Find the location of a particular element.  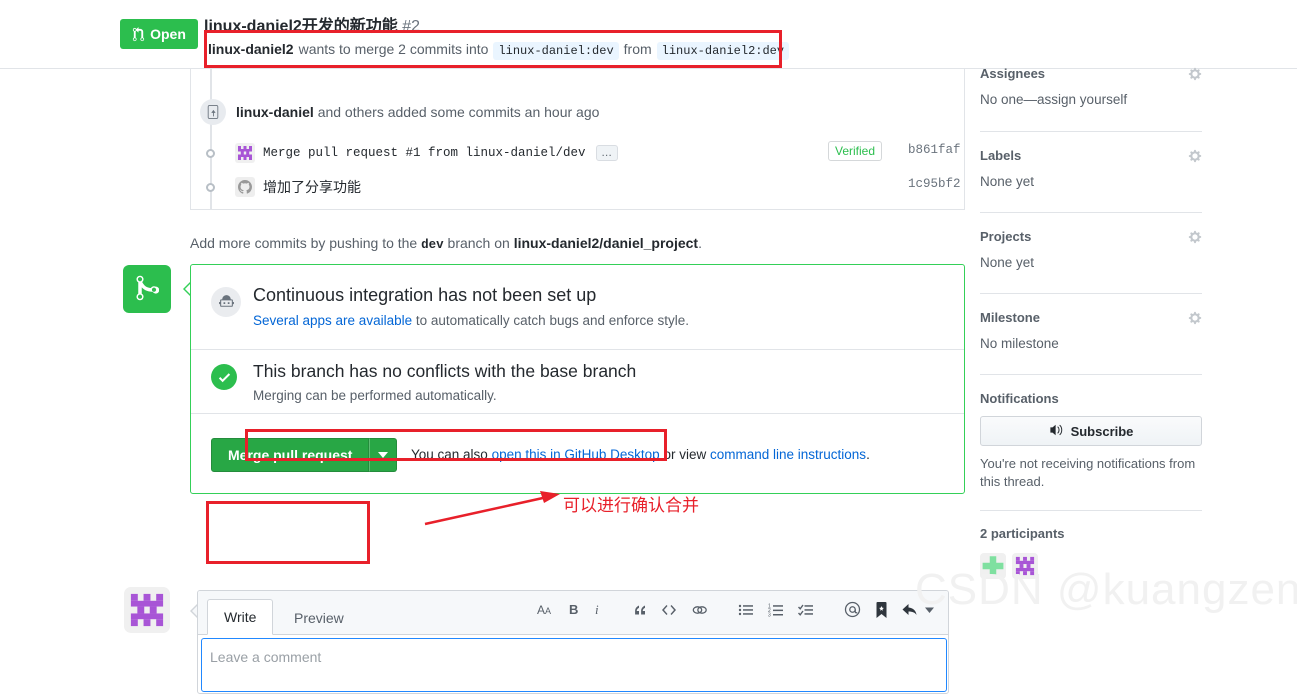

check-icon is located at coordinates (224, 377).